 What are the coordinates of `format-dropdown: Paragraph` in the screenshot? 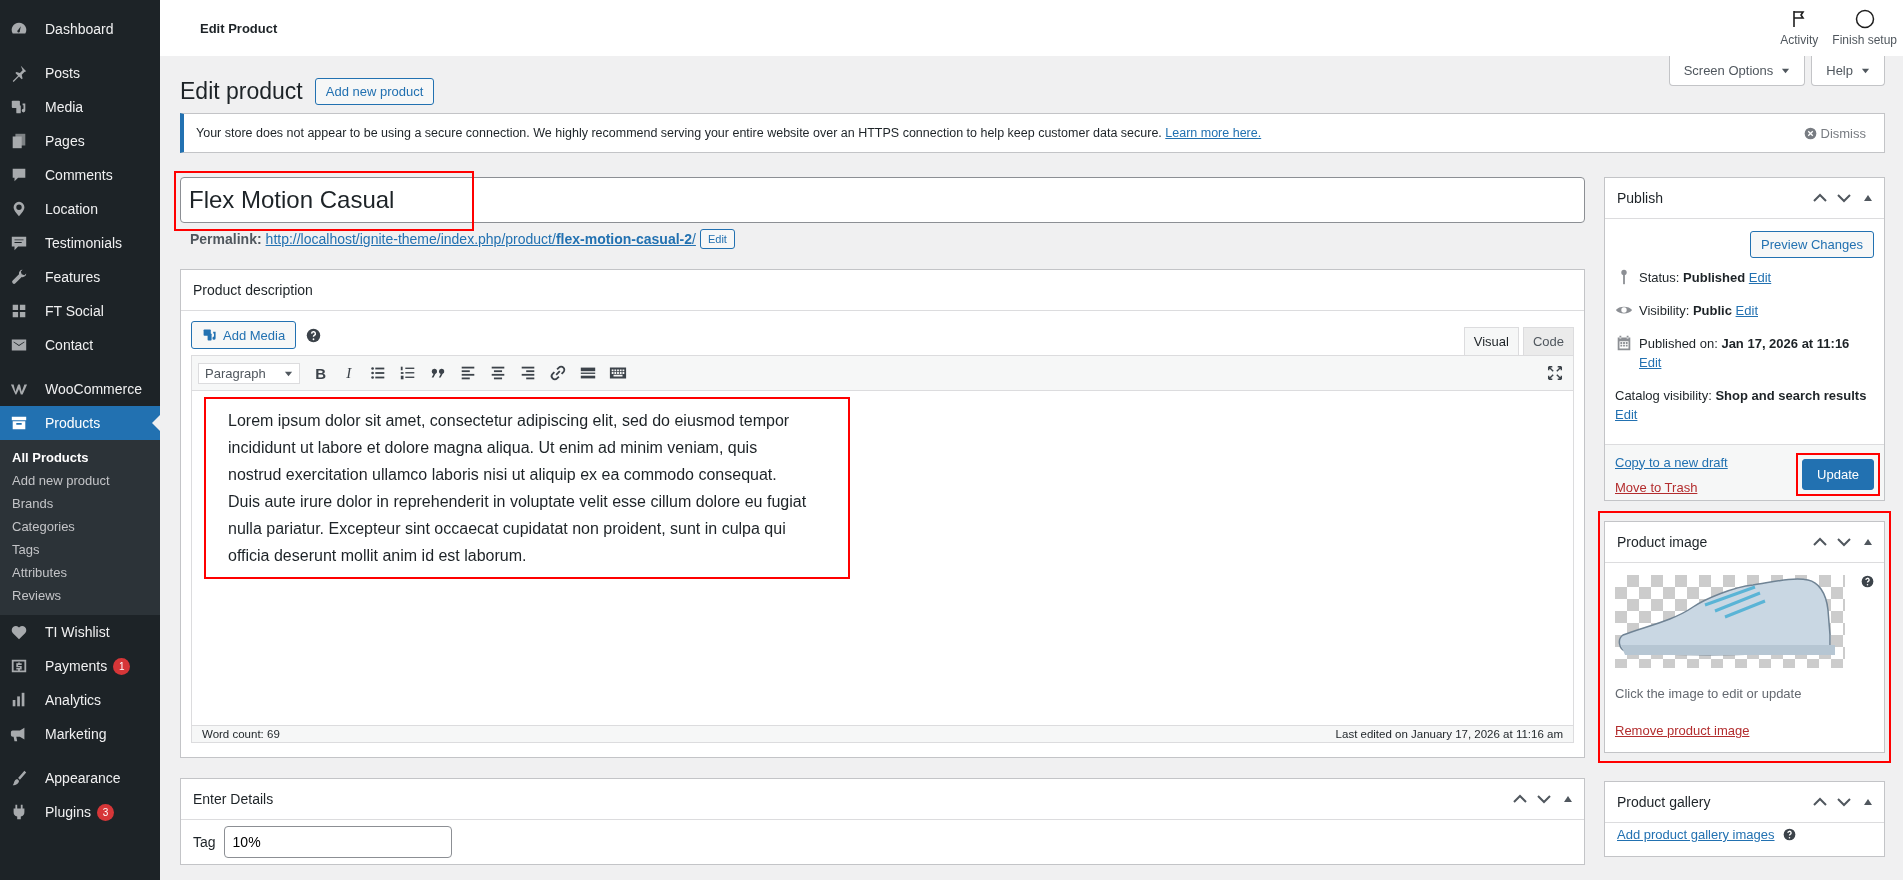 It's located at (249, 373).